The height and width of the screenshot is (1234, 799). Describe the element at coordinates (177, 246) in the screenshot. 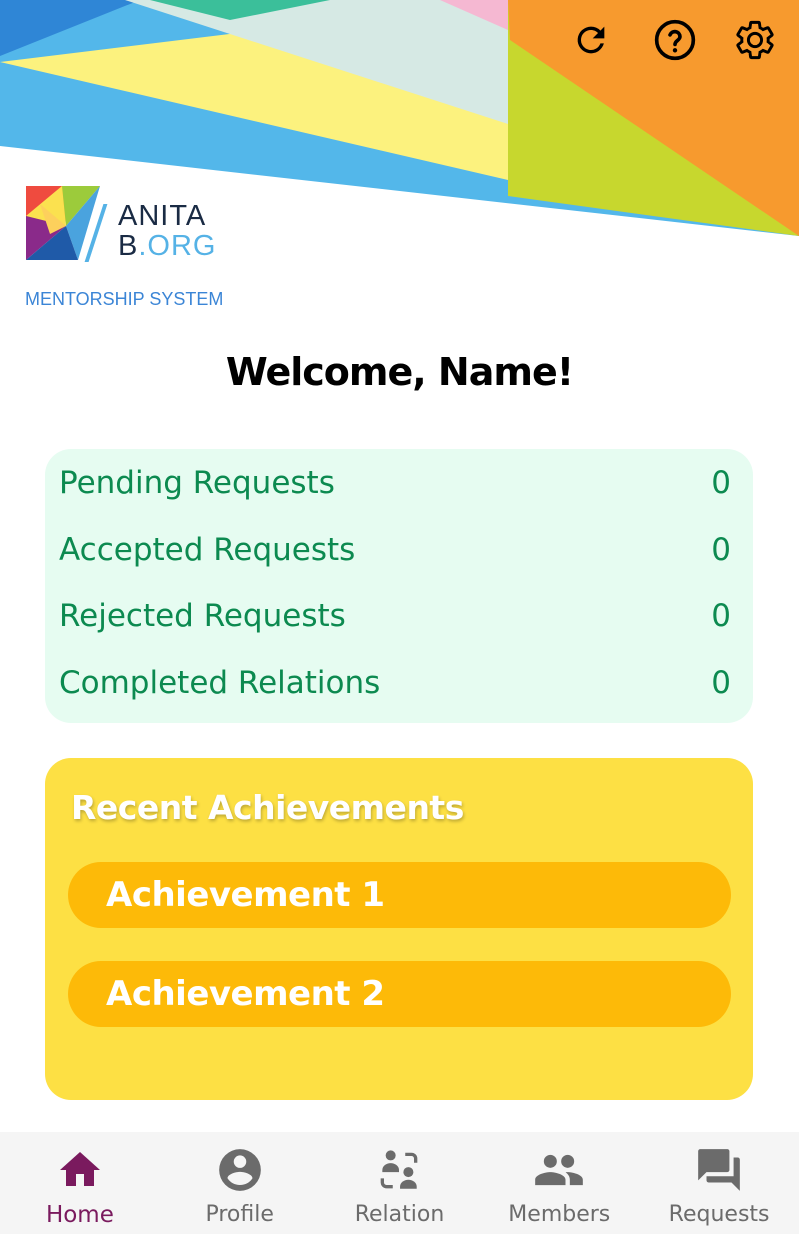

I see `logo-line2-suffix: .ORG` at that location.